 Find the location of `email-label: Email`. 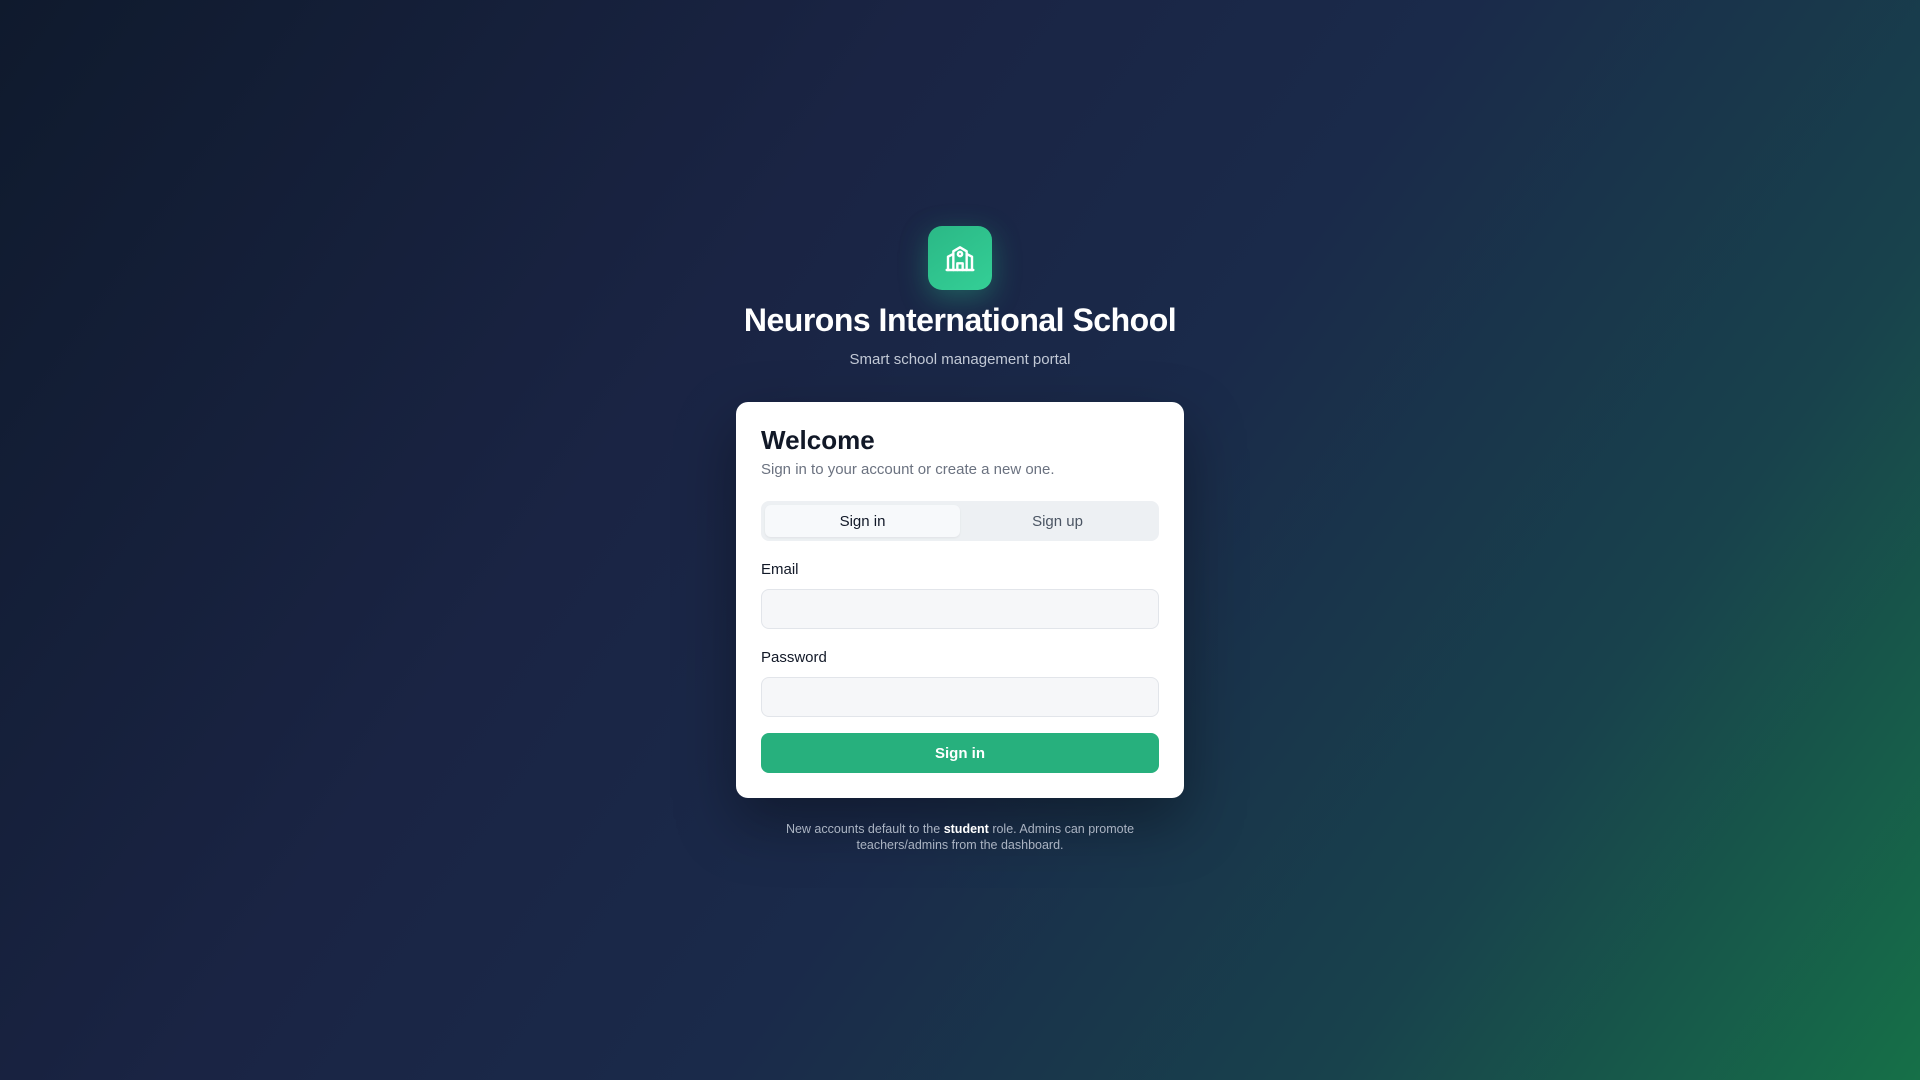

email-label: Email is located at coordinates (780, 569).